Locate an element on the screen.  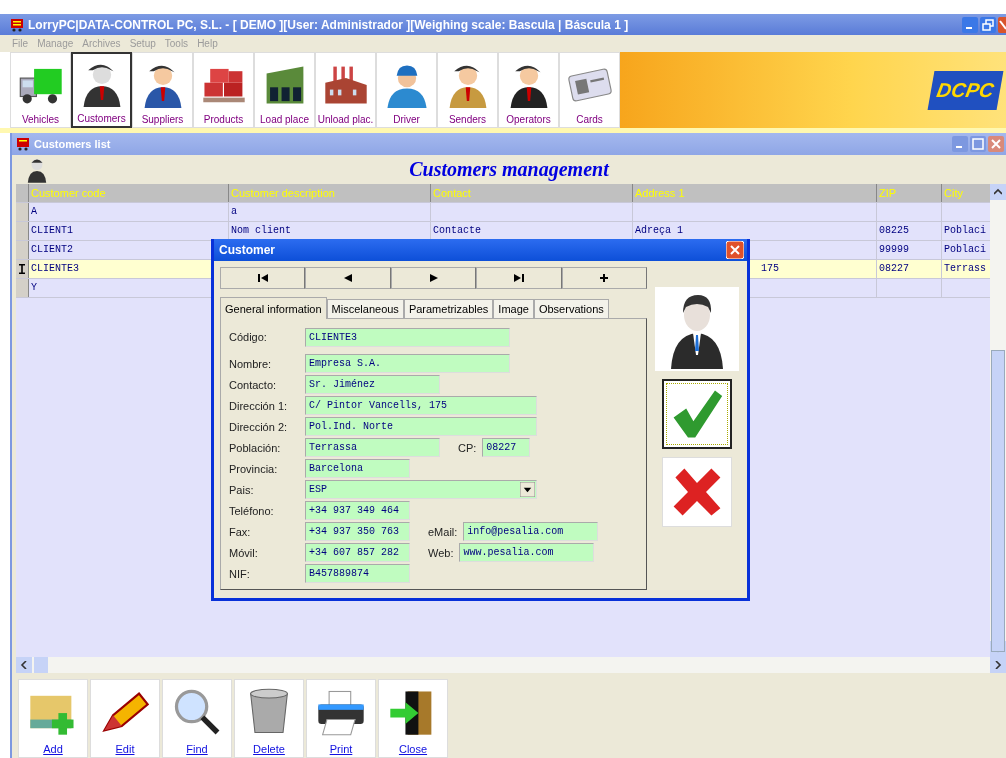
field-label: NIF: is located at coordinates (240, 573).